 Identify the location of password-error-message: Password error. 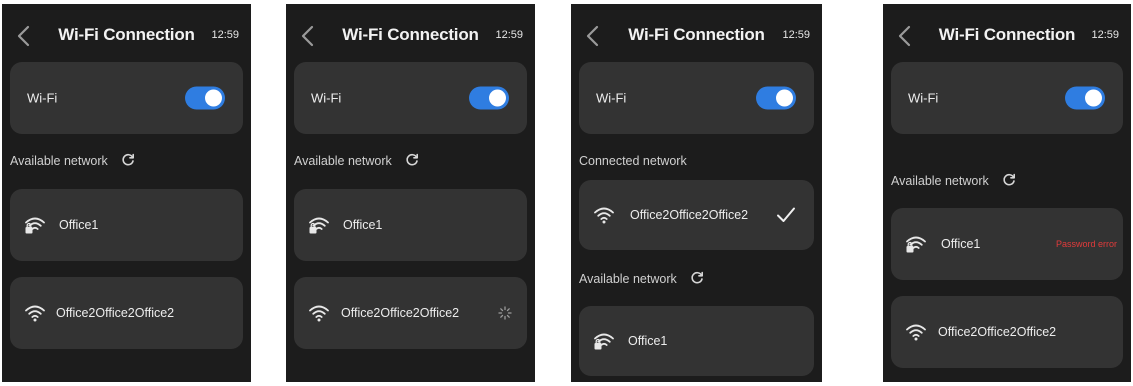
(1086, 244).